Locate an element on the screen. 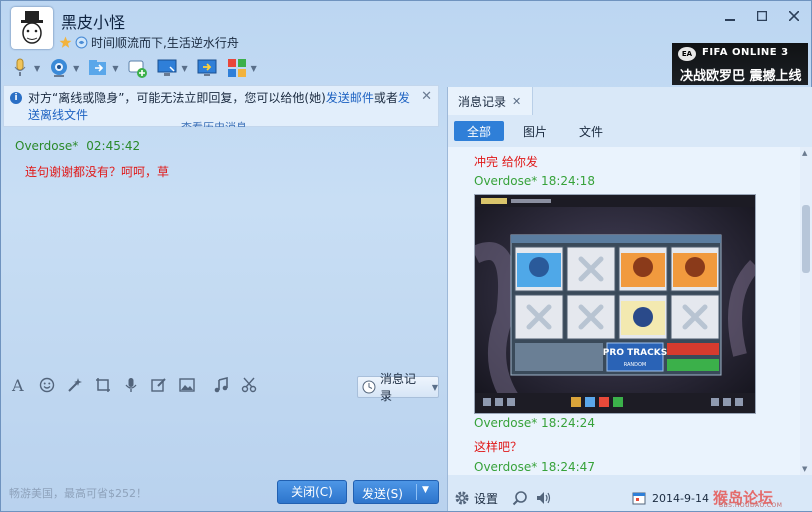 The image size is (812, 512). watermark: 猴岛论坛 BBS.HOUDAO.COM is located at coordinates (761, 499).